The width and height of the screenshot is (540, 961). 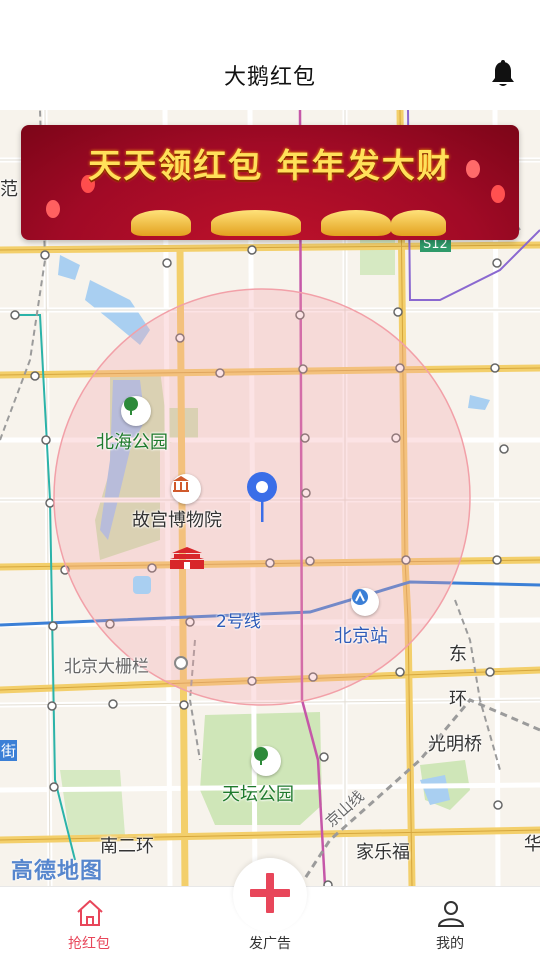 What do you see at coordinates (127, 846) in the screenshot?
I see `map-label-nan-er-huan: 南二环` at bounding box center [127, 846].